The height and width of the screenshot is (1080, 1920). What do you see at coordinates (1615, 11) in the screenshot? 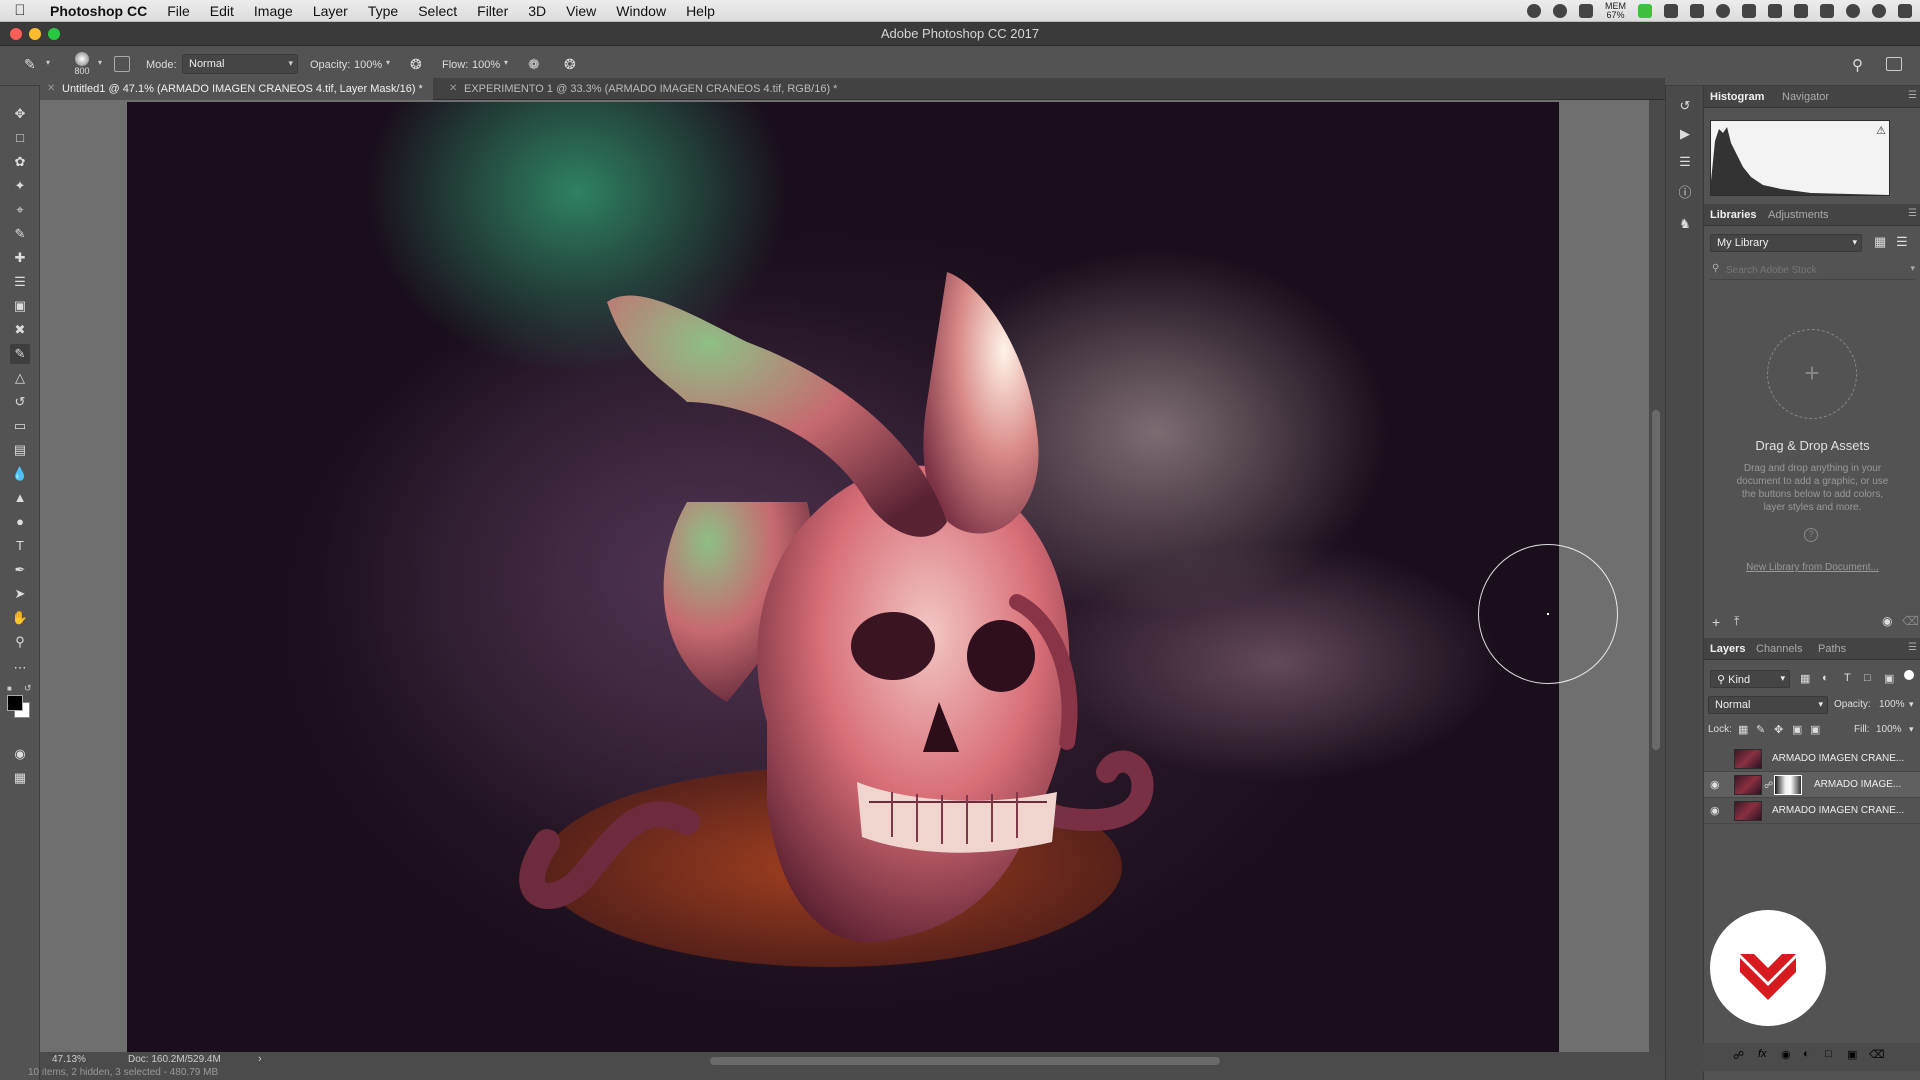
I see `memory-indicator: MEM 67%` at bounding box center [1615, 11].